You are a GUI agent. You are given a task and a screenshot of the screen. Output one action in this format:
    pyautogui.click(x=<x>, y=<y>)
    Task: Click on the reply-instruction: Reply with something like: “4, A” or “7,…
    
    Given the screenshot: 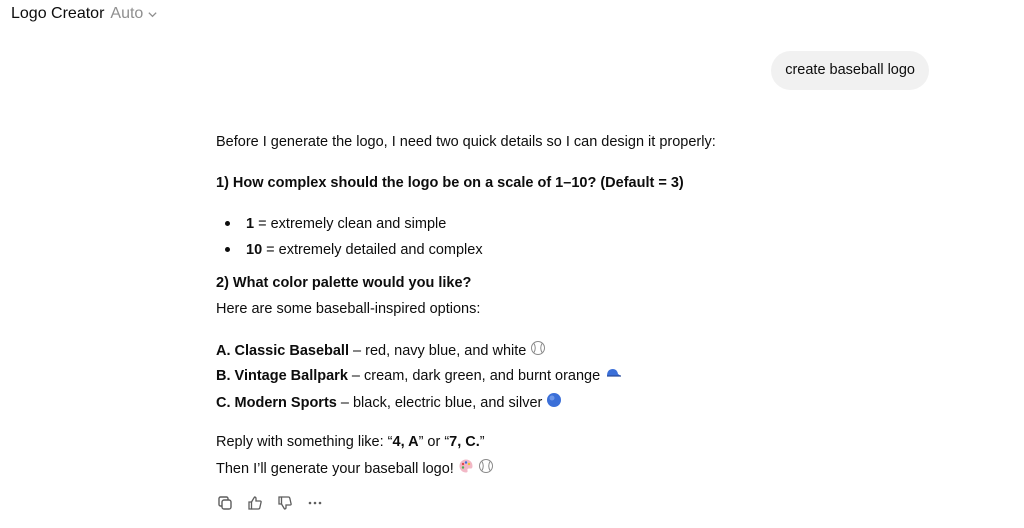 What is the action you would take?
    pyautogui.click(x=350, y=442)
    